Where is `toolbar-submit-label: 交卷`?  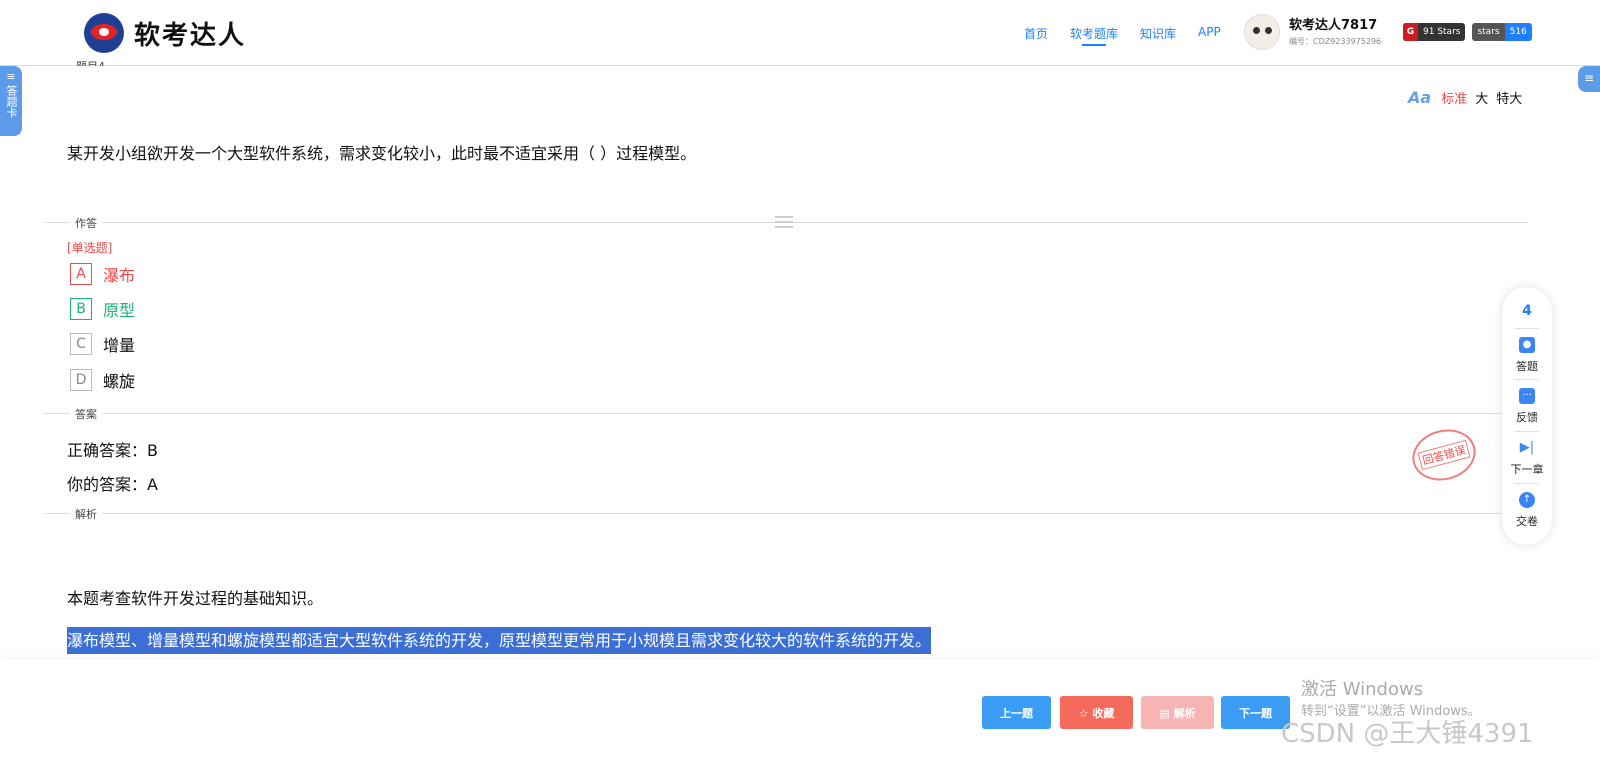 toolbar-submit-label: 交卷 is located at coordinates (1527, 521).